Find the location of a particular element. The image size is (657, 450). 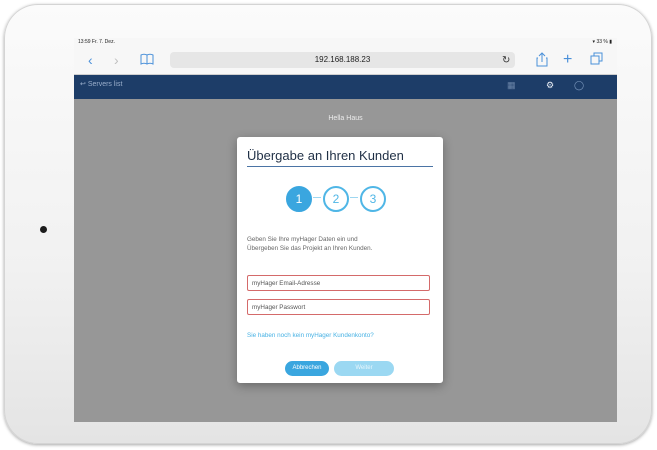

status-bar: 13:59 Fr. 7. Dez. ▾ 33 % ▮ is located at coordinates (345, 42).